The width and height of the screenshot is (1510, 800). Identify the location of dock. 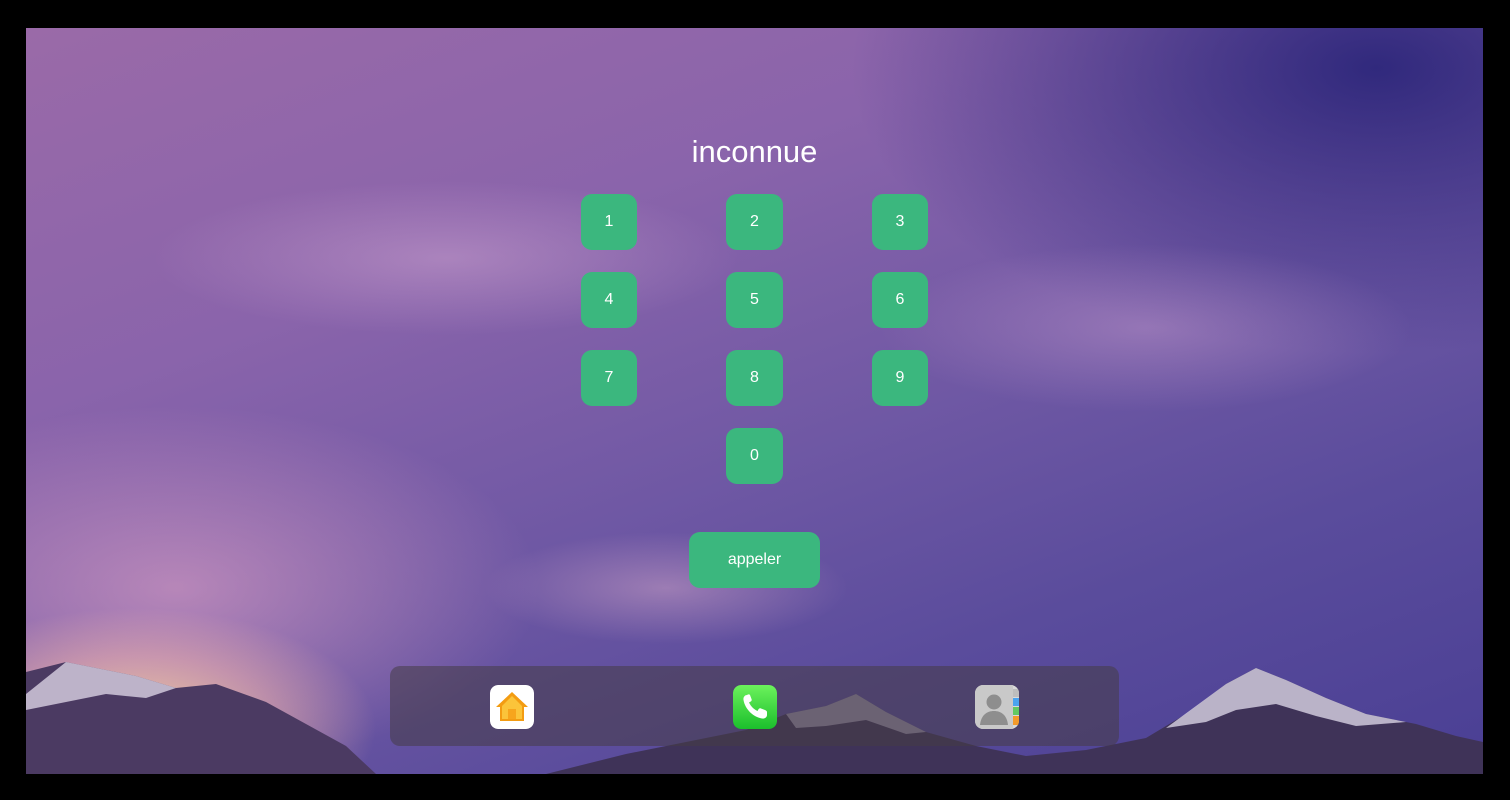
(754, 706).